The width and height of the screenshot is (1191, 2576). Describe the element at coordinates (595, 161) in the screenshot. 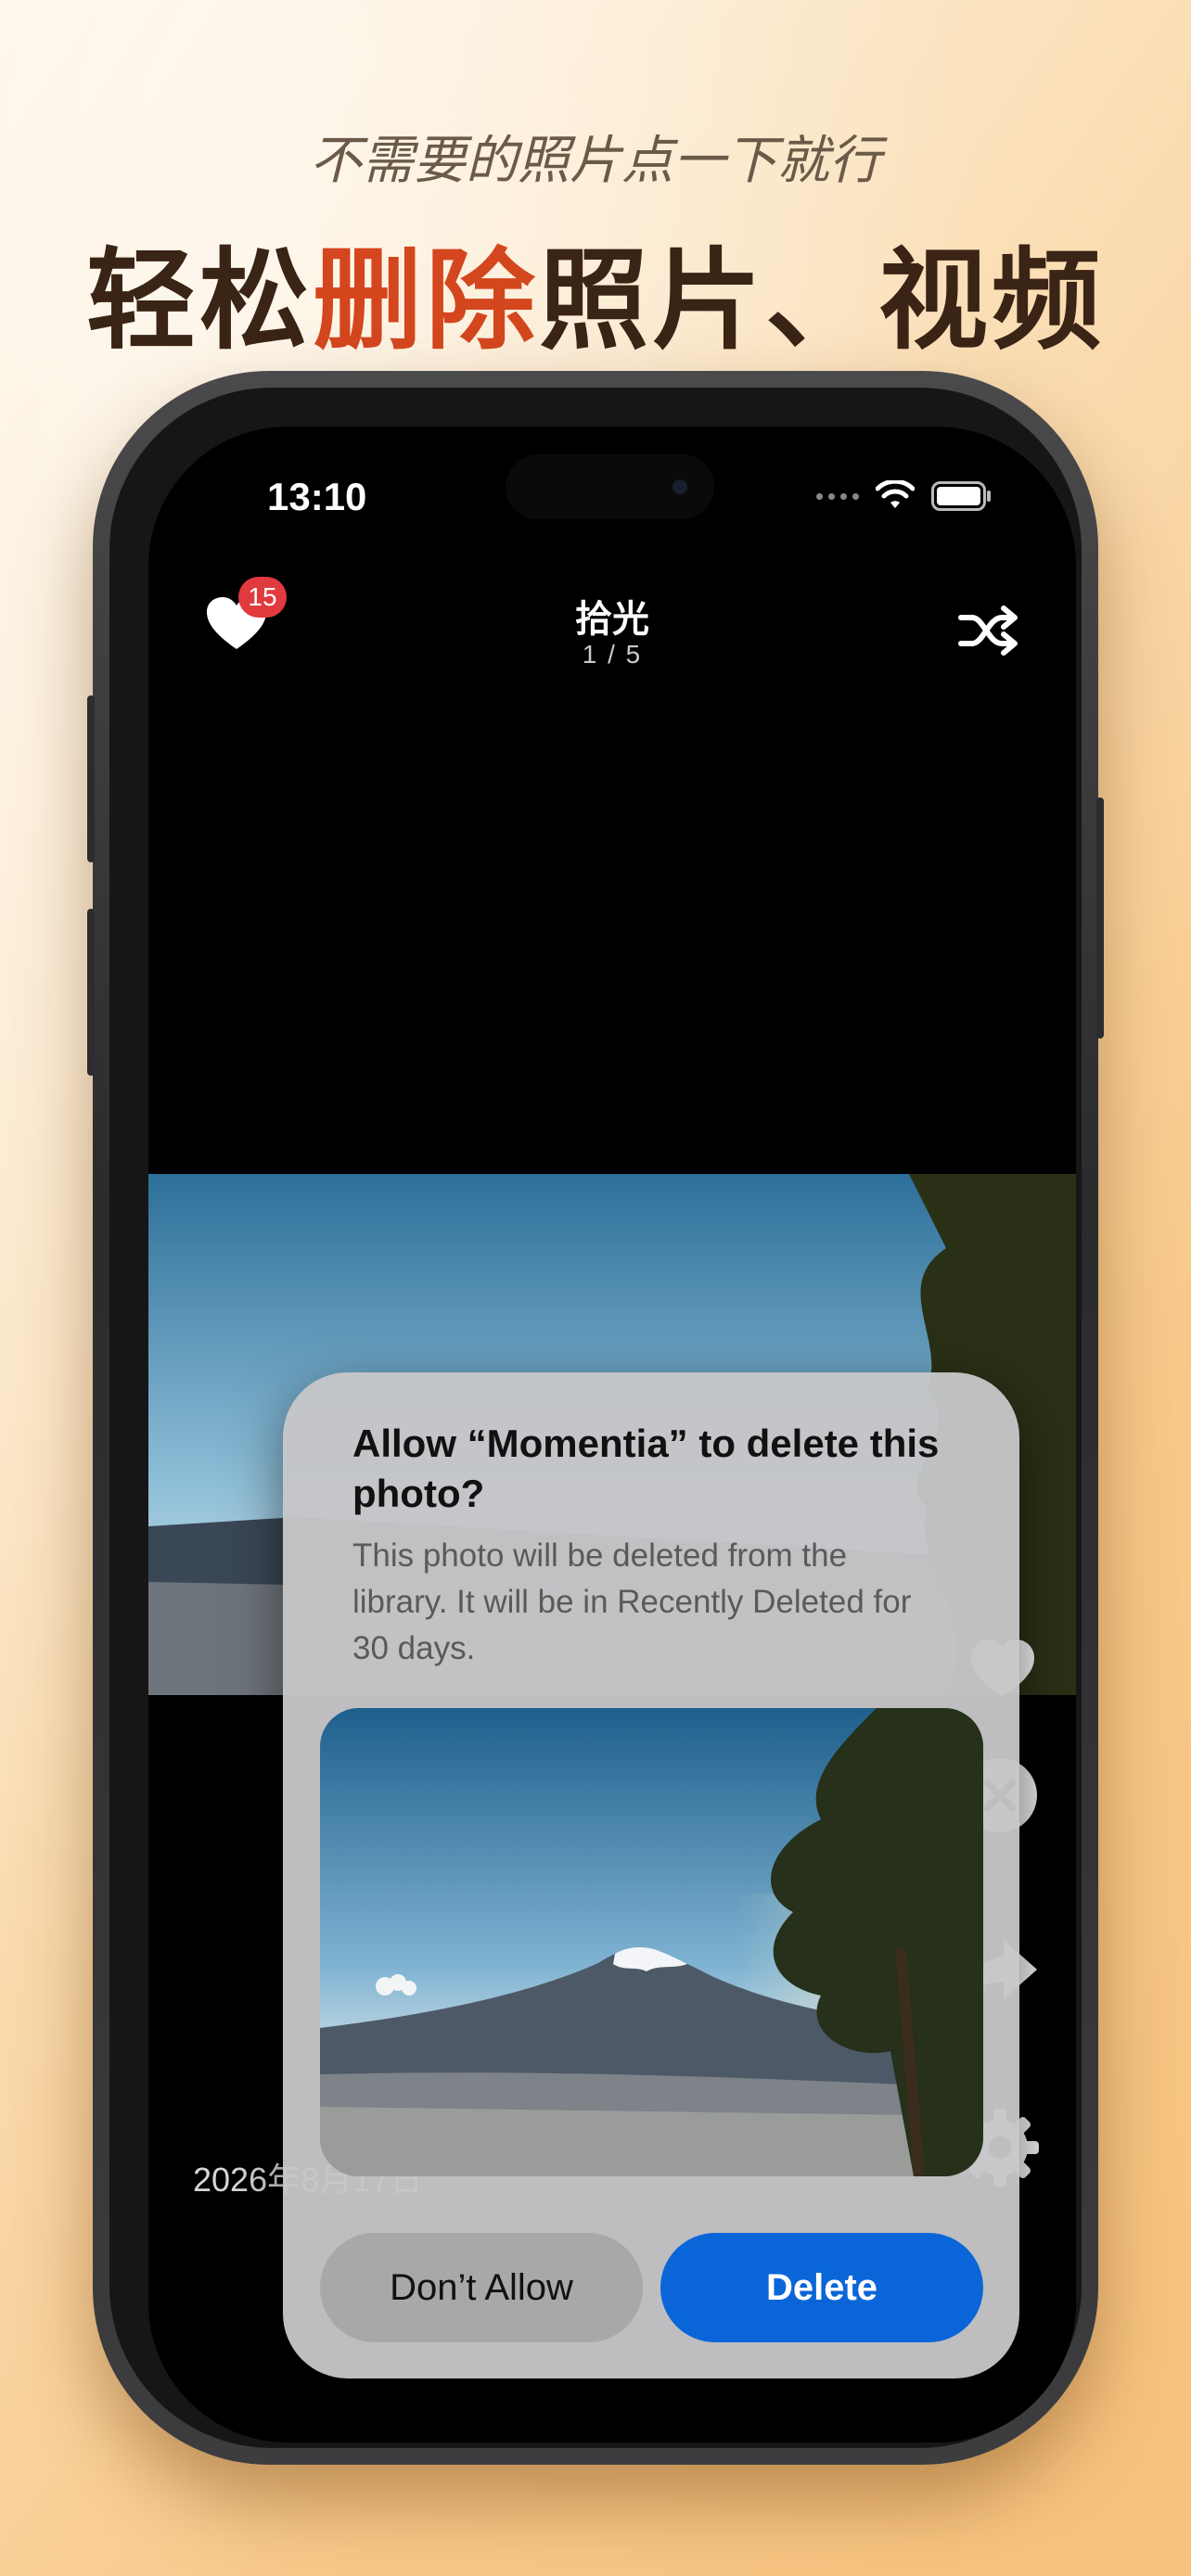

I see `promo-subtitle: 不需要的照片点一下就行` at that location.